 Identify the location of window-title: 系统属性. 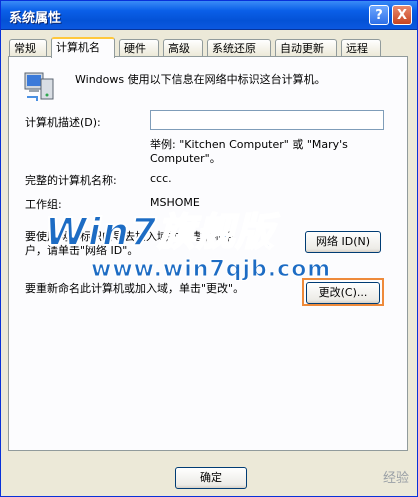
(35, 18).